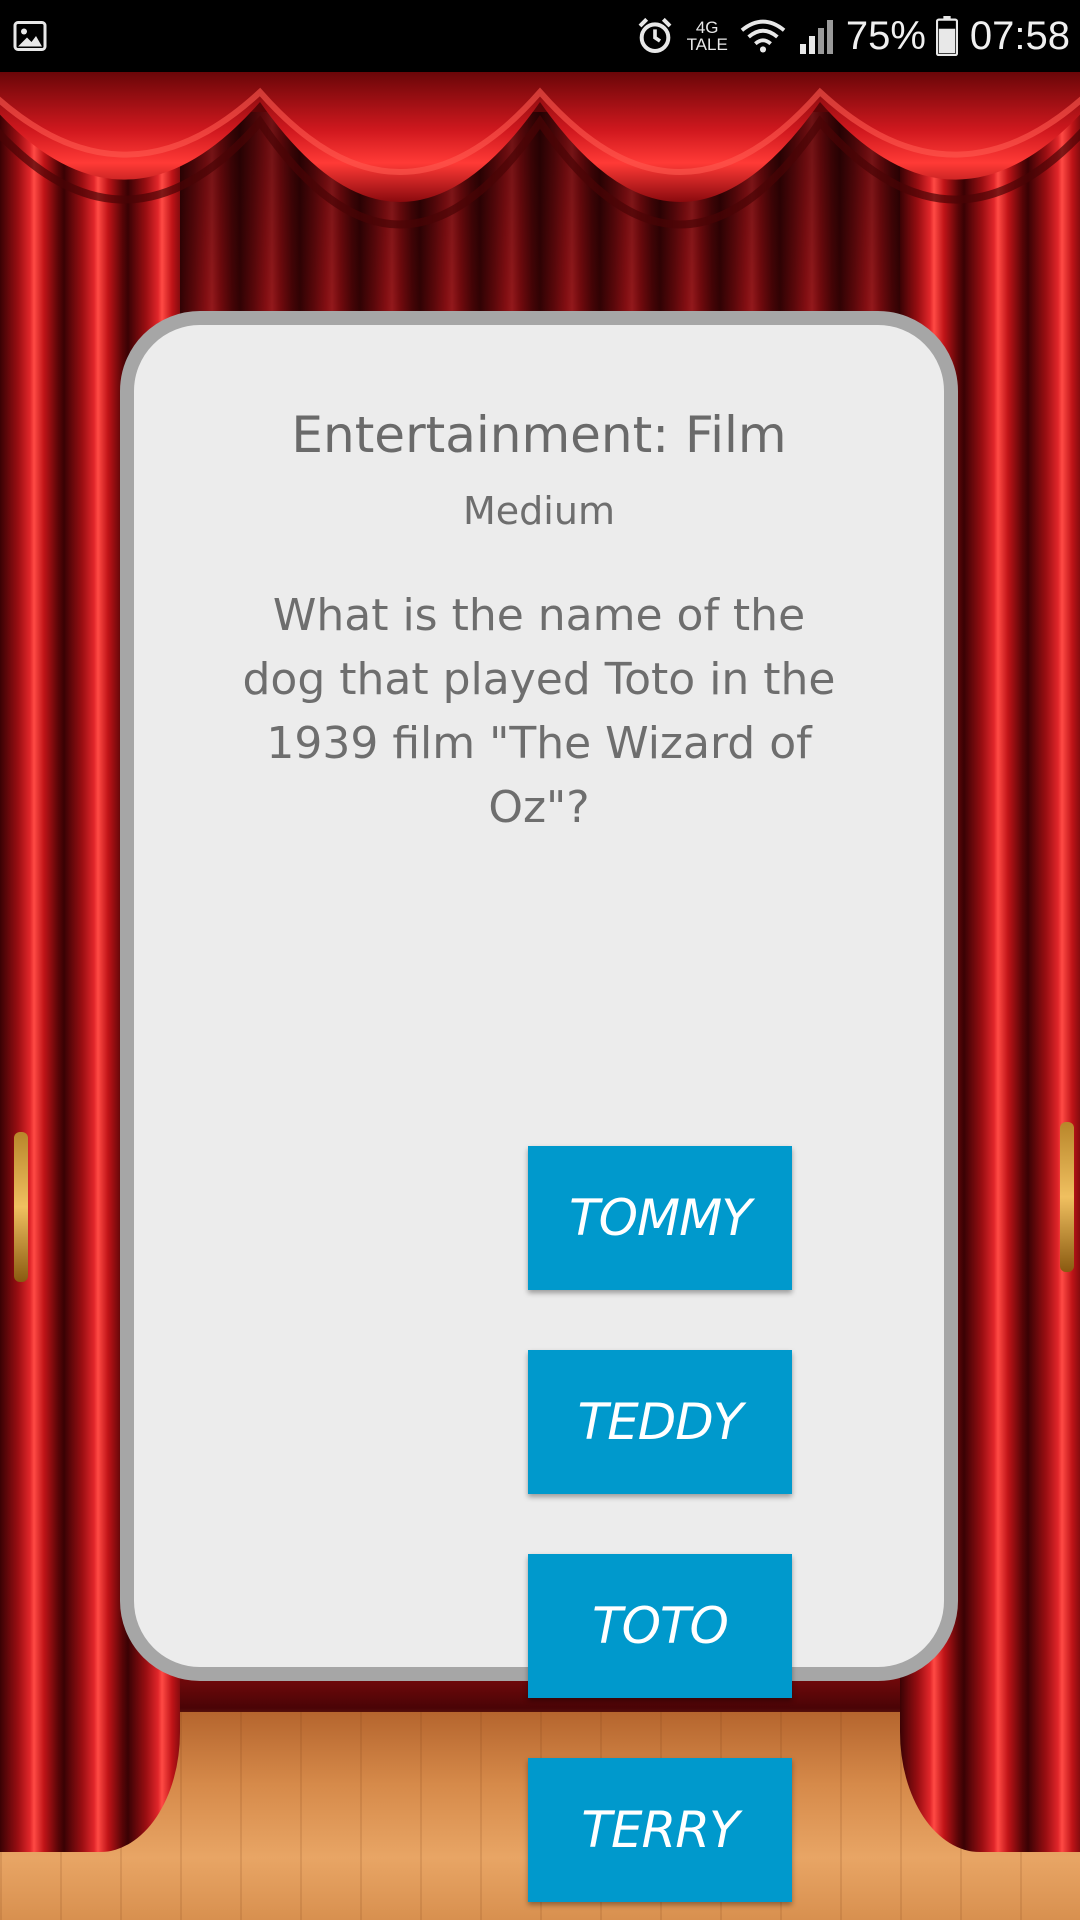  What do you see at coordinates (707, 44) in the screenshot?
I see `network-type-bottom: TALE` at bounding box center [707, 44].